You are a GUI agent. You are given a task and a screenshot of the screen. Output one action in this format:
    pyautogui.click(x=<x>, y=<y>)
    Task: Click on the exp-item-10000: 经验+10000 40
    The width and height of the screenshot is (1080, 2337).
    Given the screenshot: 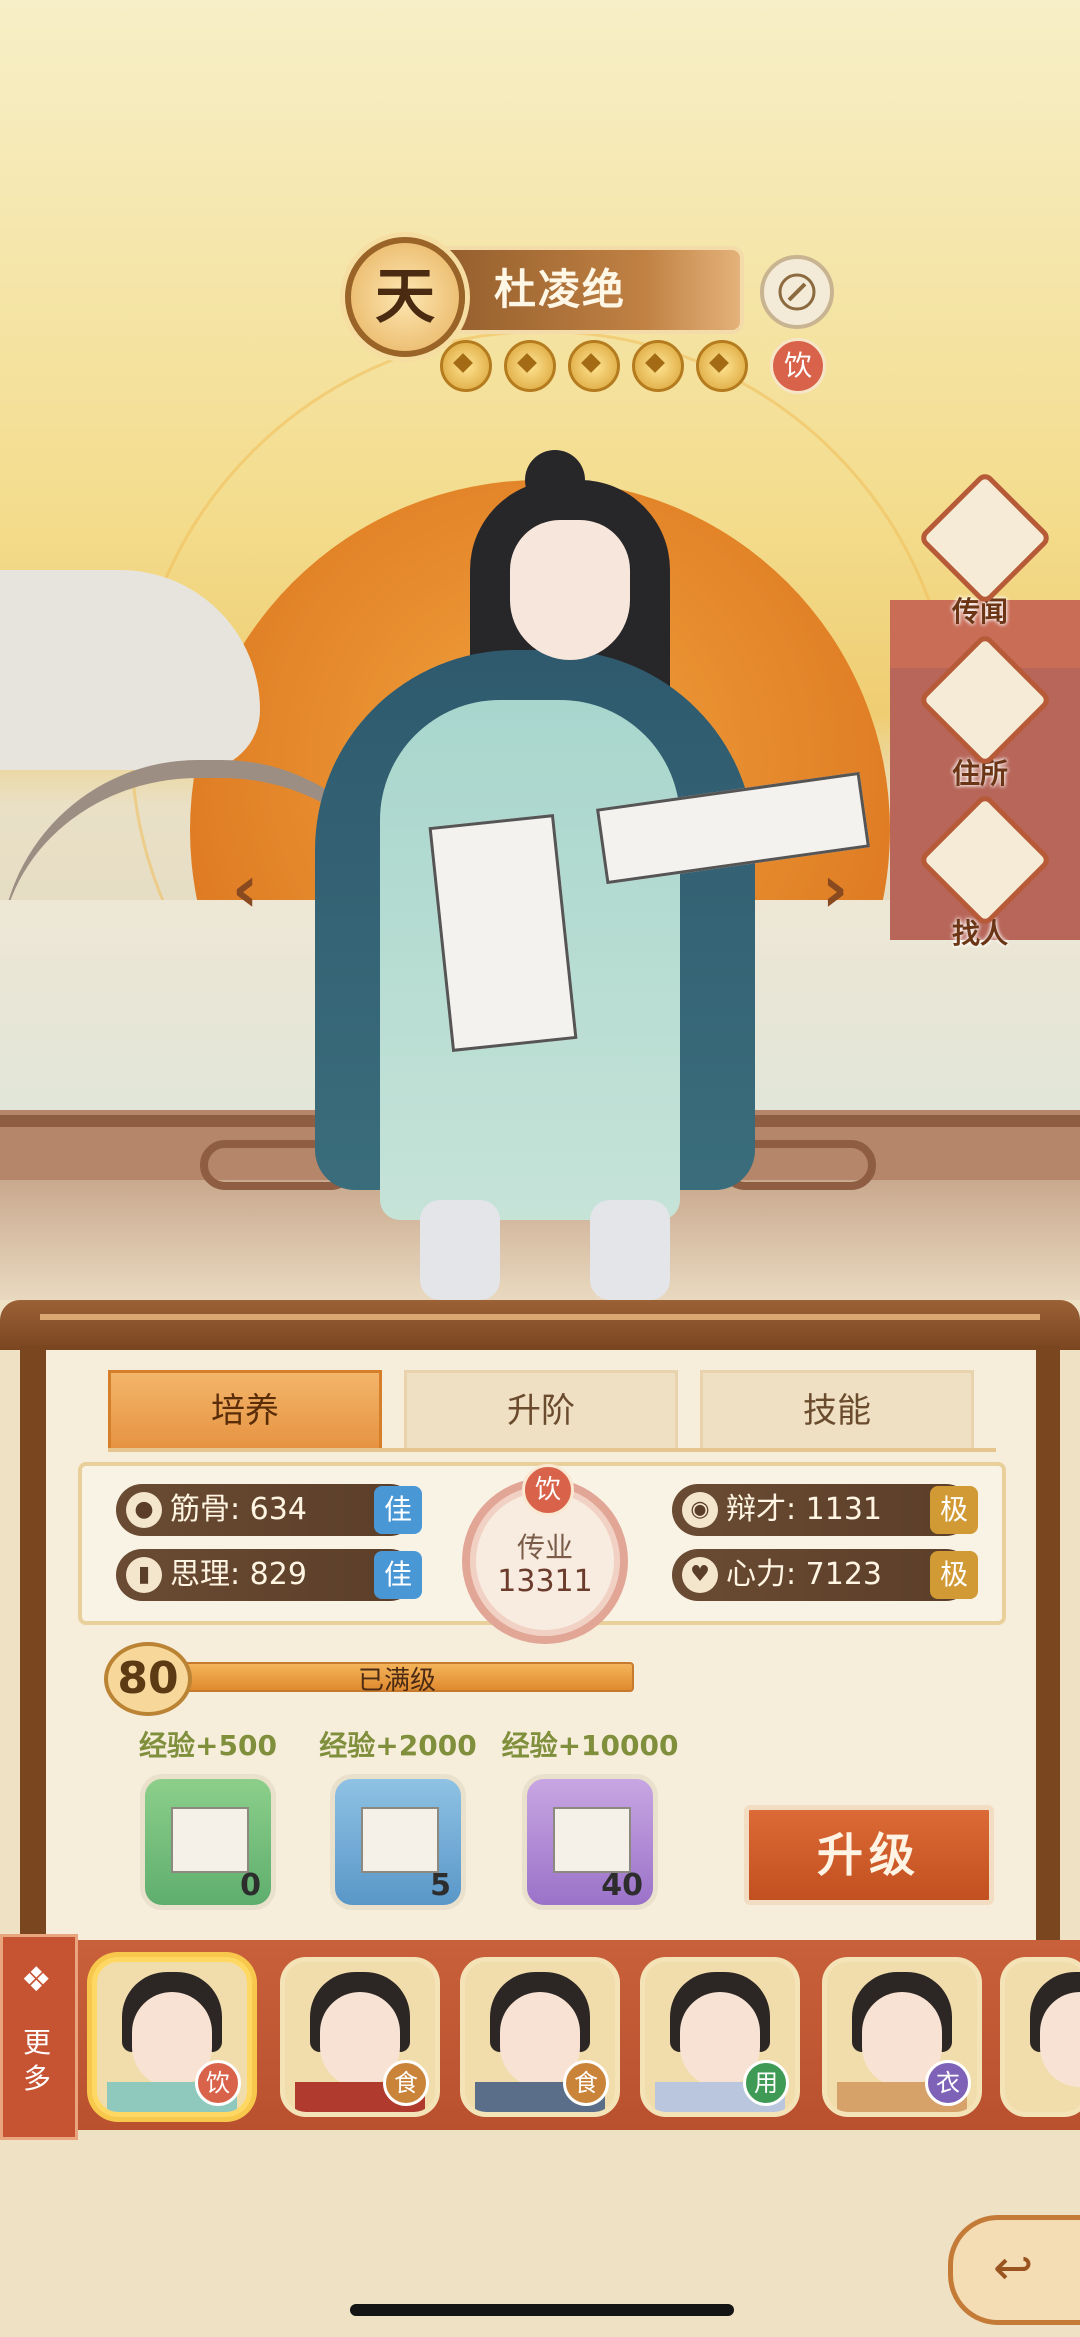 What is the action you would take?
    pyautogui.click(x=590, y=1817)
    